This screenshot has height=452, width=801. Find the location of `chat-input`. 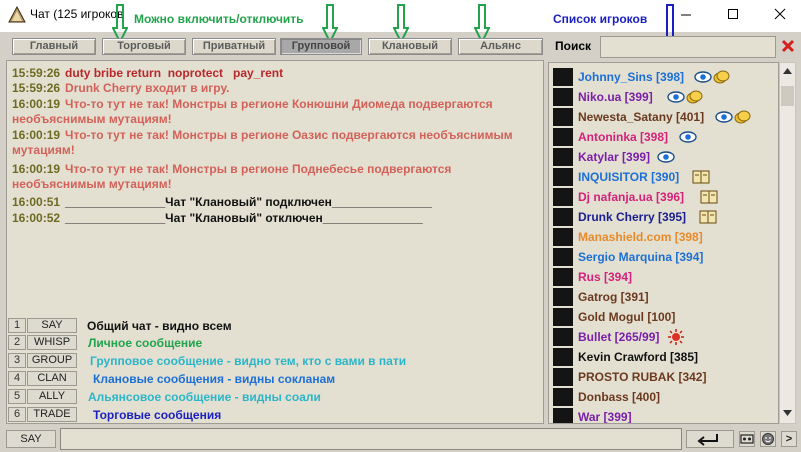

chat-input is located at coordinates (371, 439).